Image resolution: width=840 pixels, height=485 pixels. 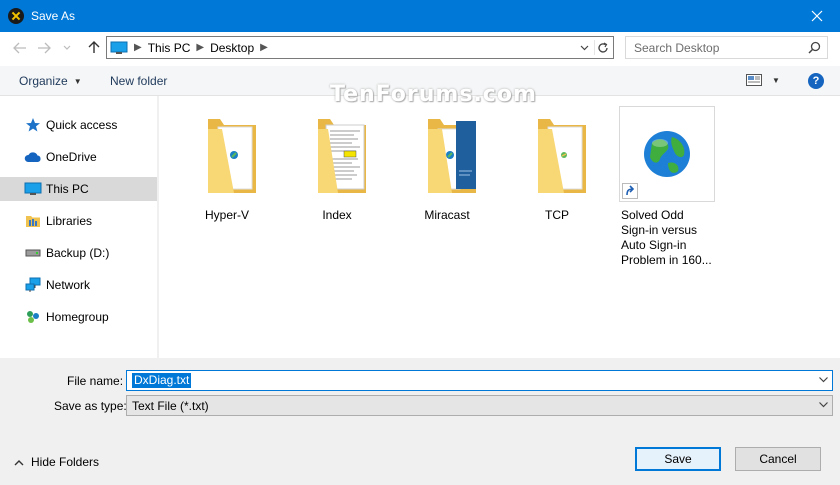 What do you see at coordinates (90, 406) in the screenshot?
I see `save-type-label: Save as type:` at bounding box center [90, 406].